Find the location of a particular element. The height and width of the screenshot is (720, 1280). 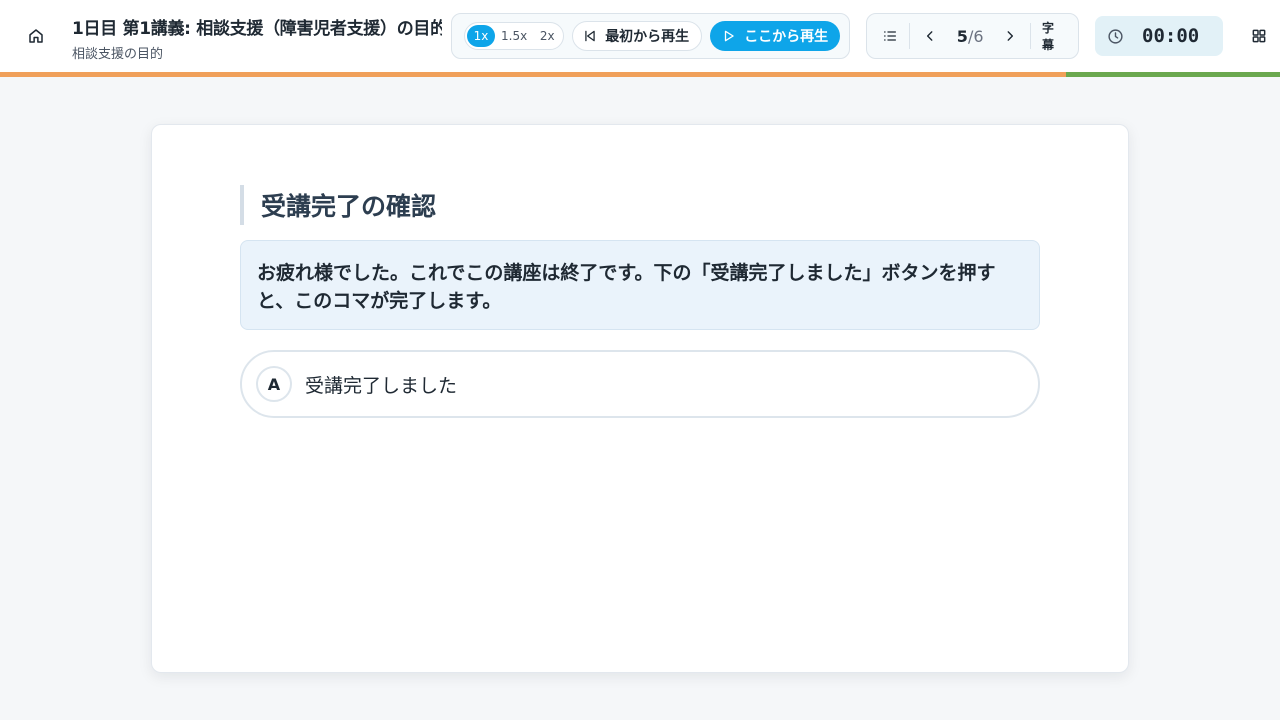

speed-option-1x: 1x is located at coordinates (481, 36).